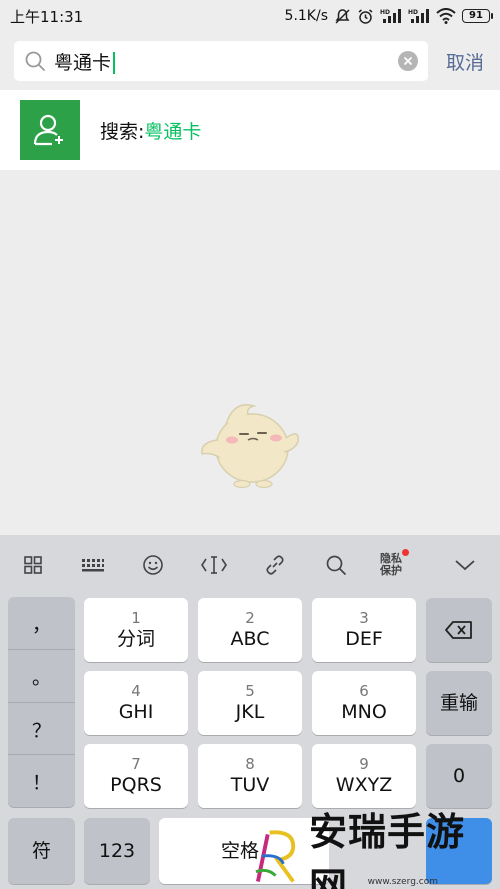 The width and height of the screenshot is (500, 889). What do you see at coordinates (477, 16) in the screenshot?
I see `battery-icon: 91` at bounding box center [477, 16].